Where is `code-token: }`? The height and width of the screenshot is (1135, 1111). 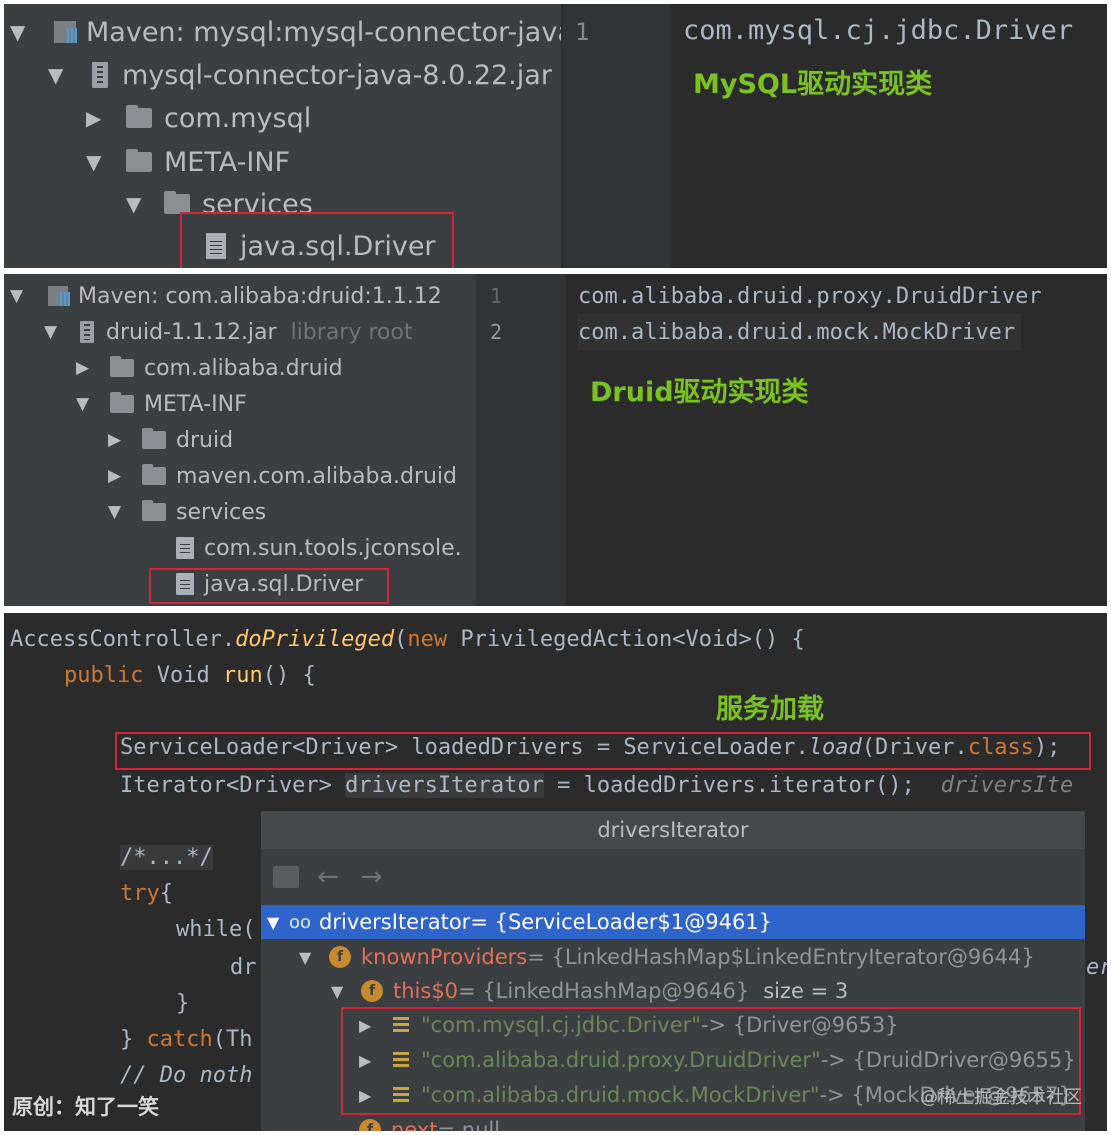
code-token: } is located at coordinates (133, 1039).